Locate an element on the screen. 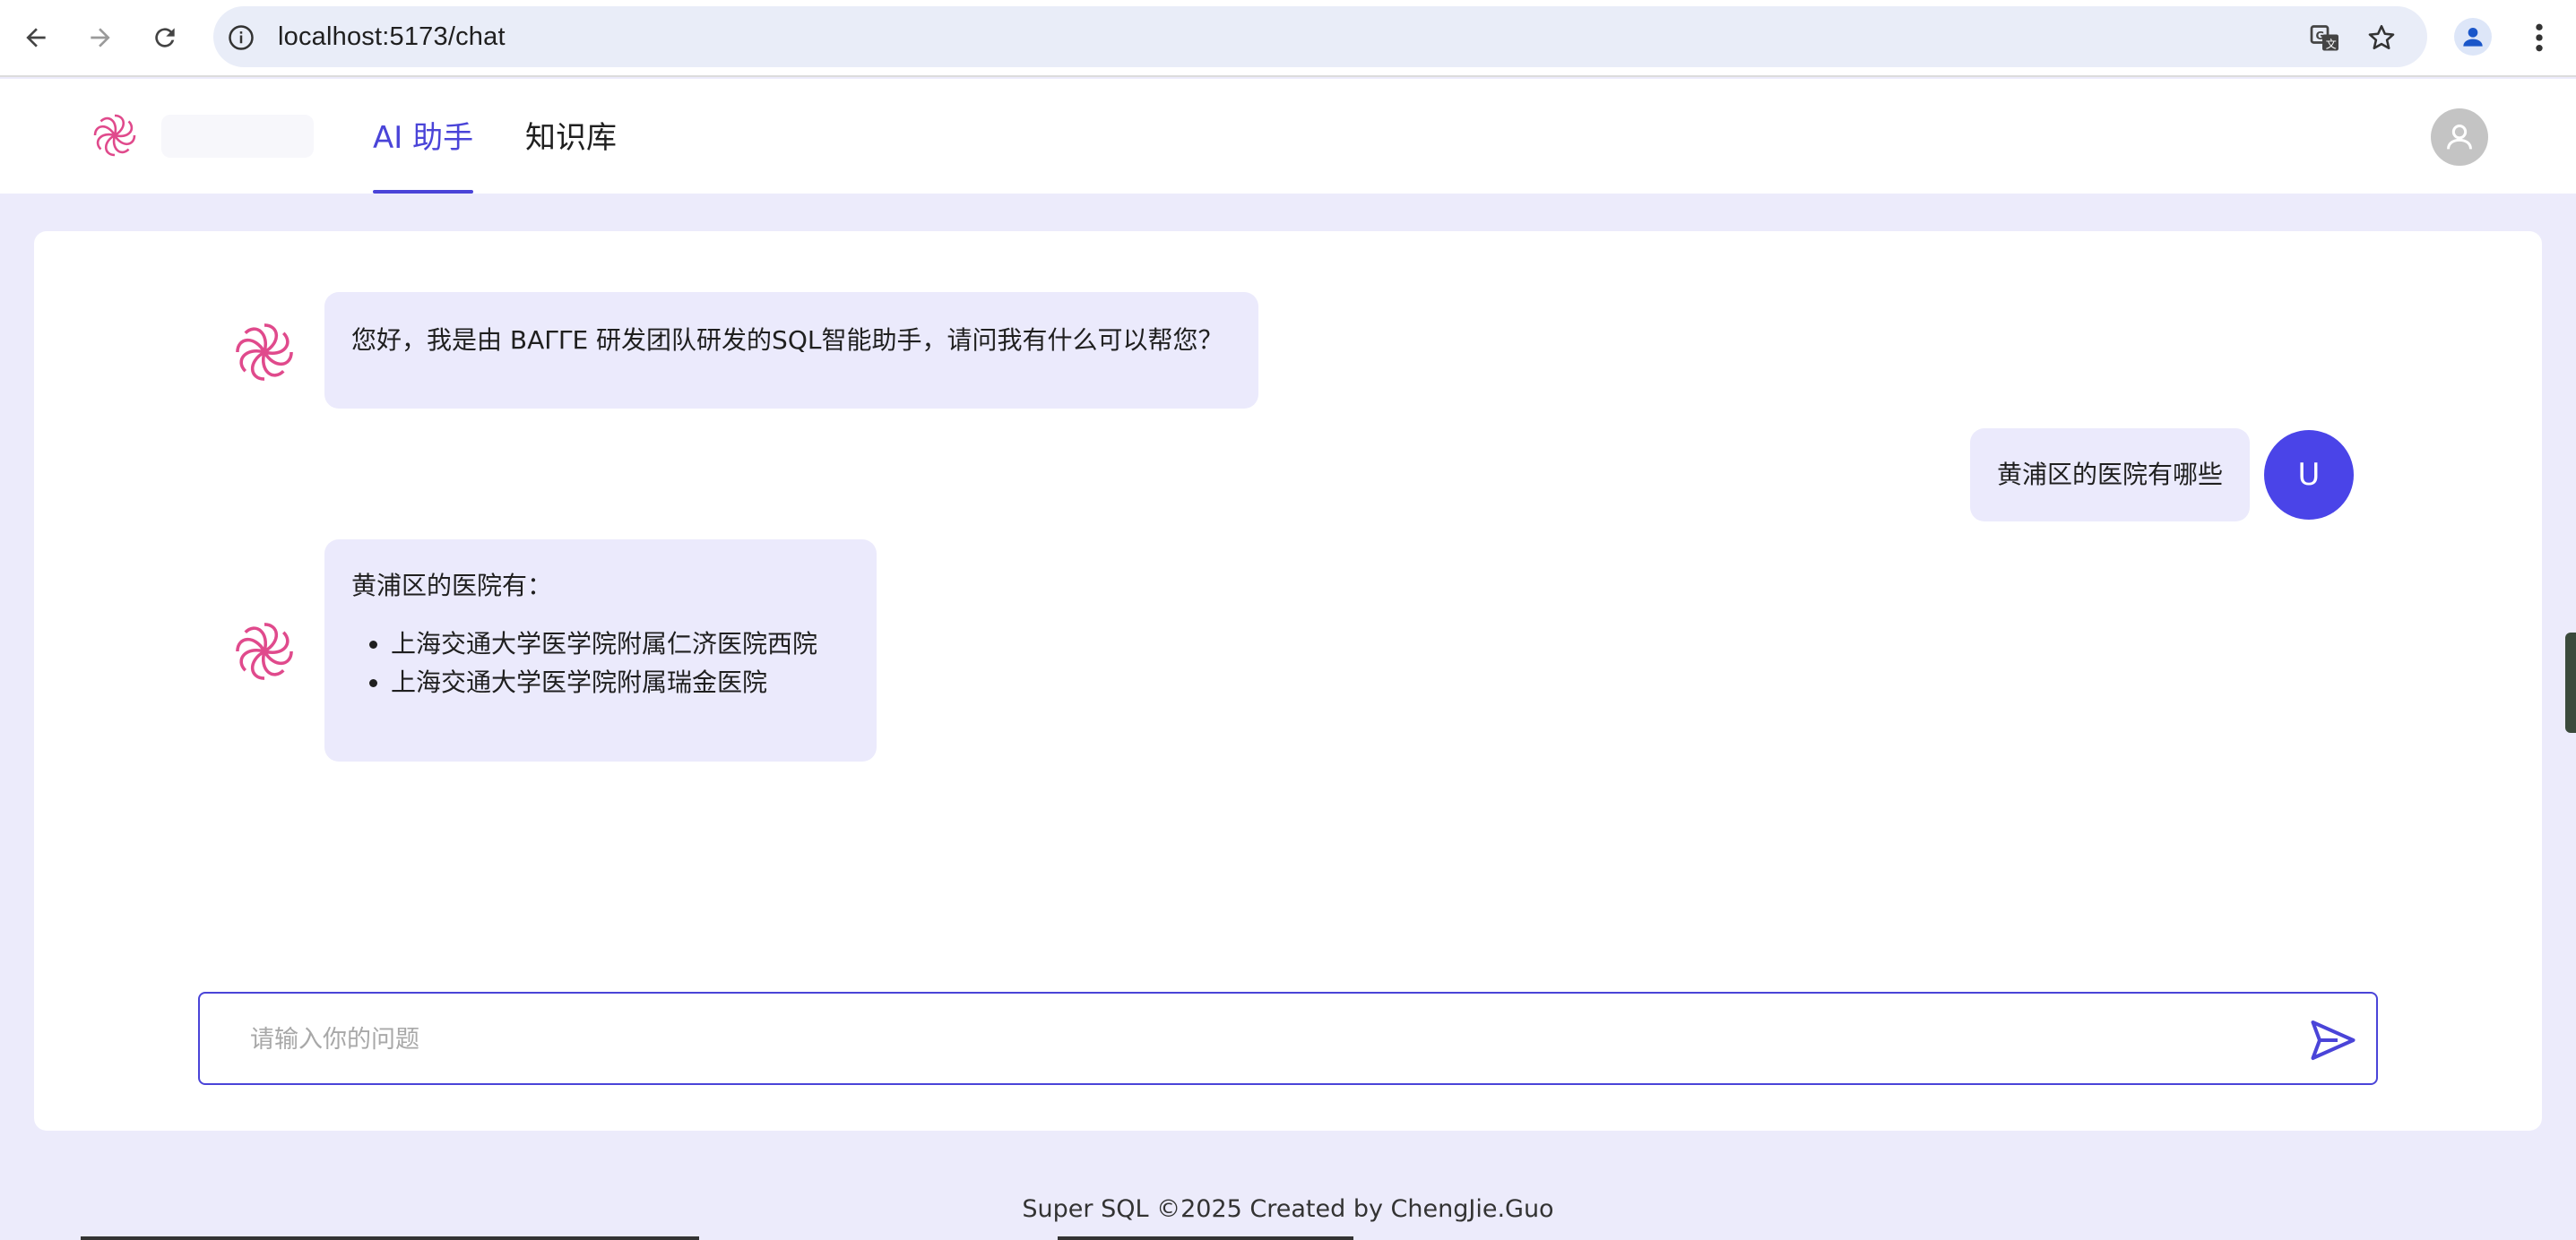 Image resolution: width=2576 pixels, height=1240 pixels. assistant-message-text: 您好，我是由 ΒΑΓΓΕ 研发团队研发的SQL智能助手，请问我有什么可以帮您？ is located at coordinates (787, 340).